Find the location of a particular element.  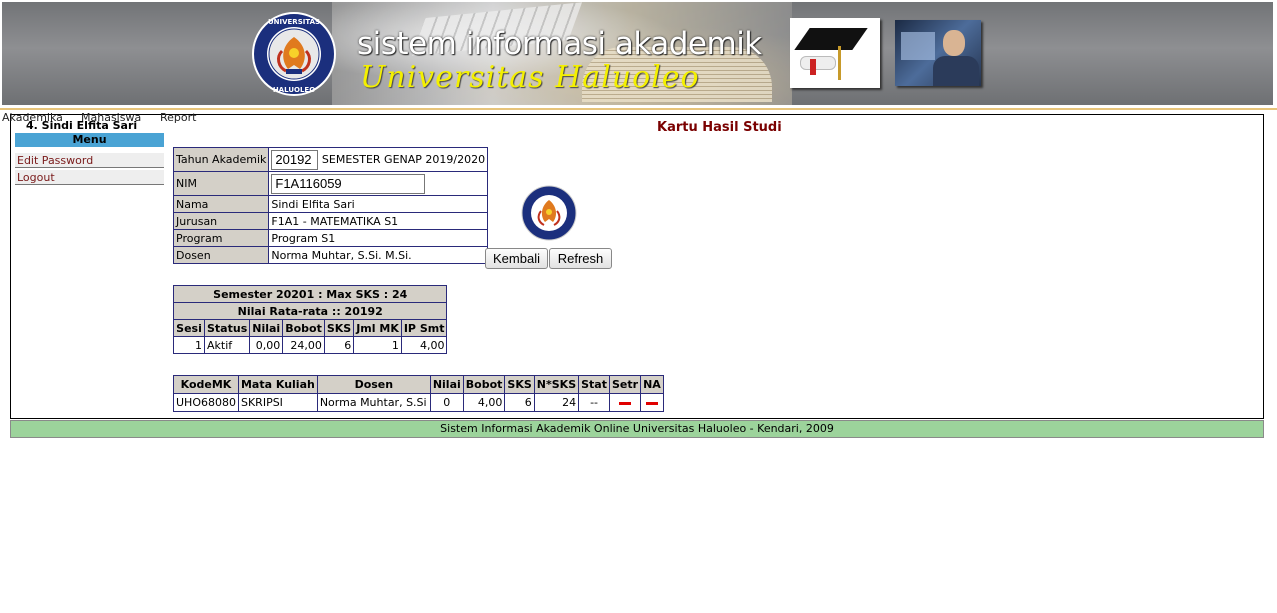

cell-stat: -- is located at coordinates (594, 402).